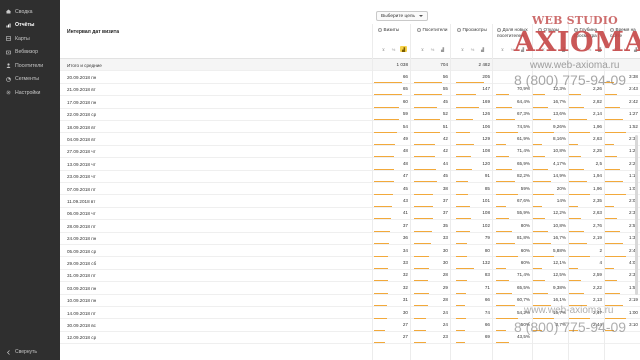 The height and width of the screenshot is (360, 640). Describe the element at coordinates (514, 32) in the screenshot. I see `column-header-3: Доля новых посетителей` at that location.